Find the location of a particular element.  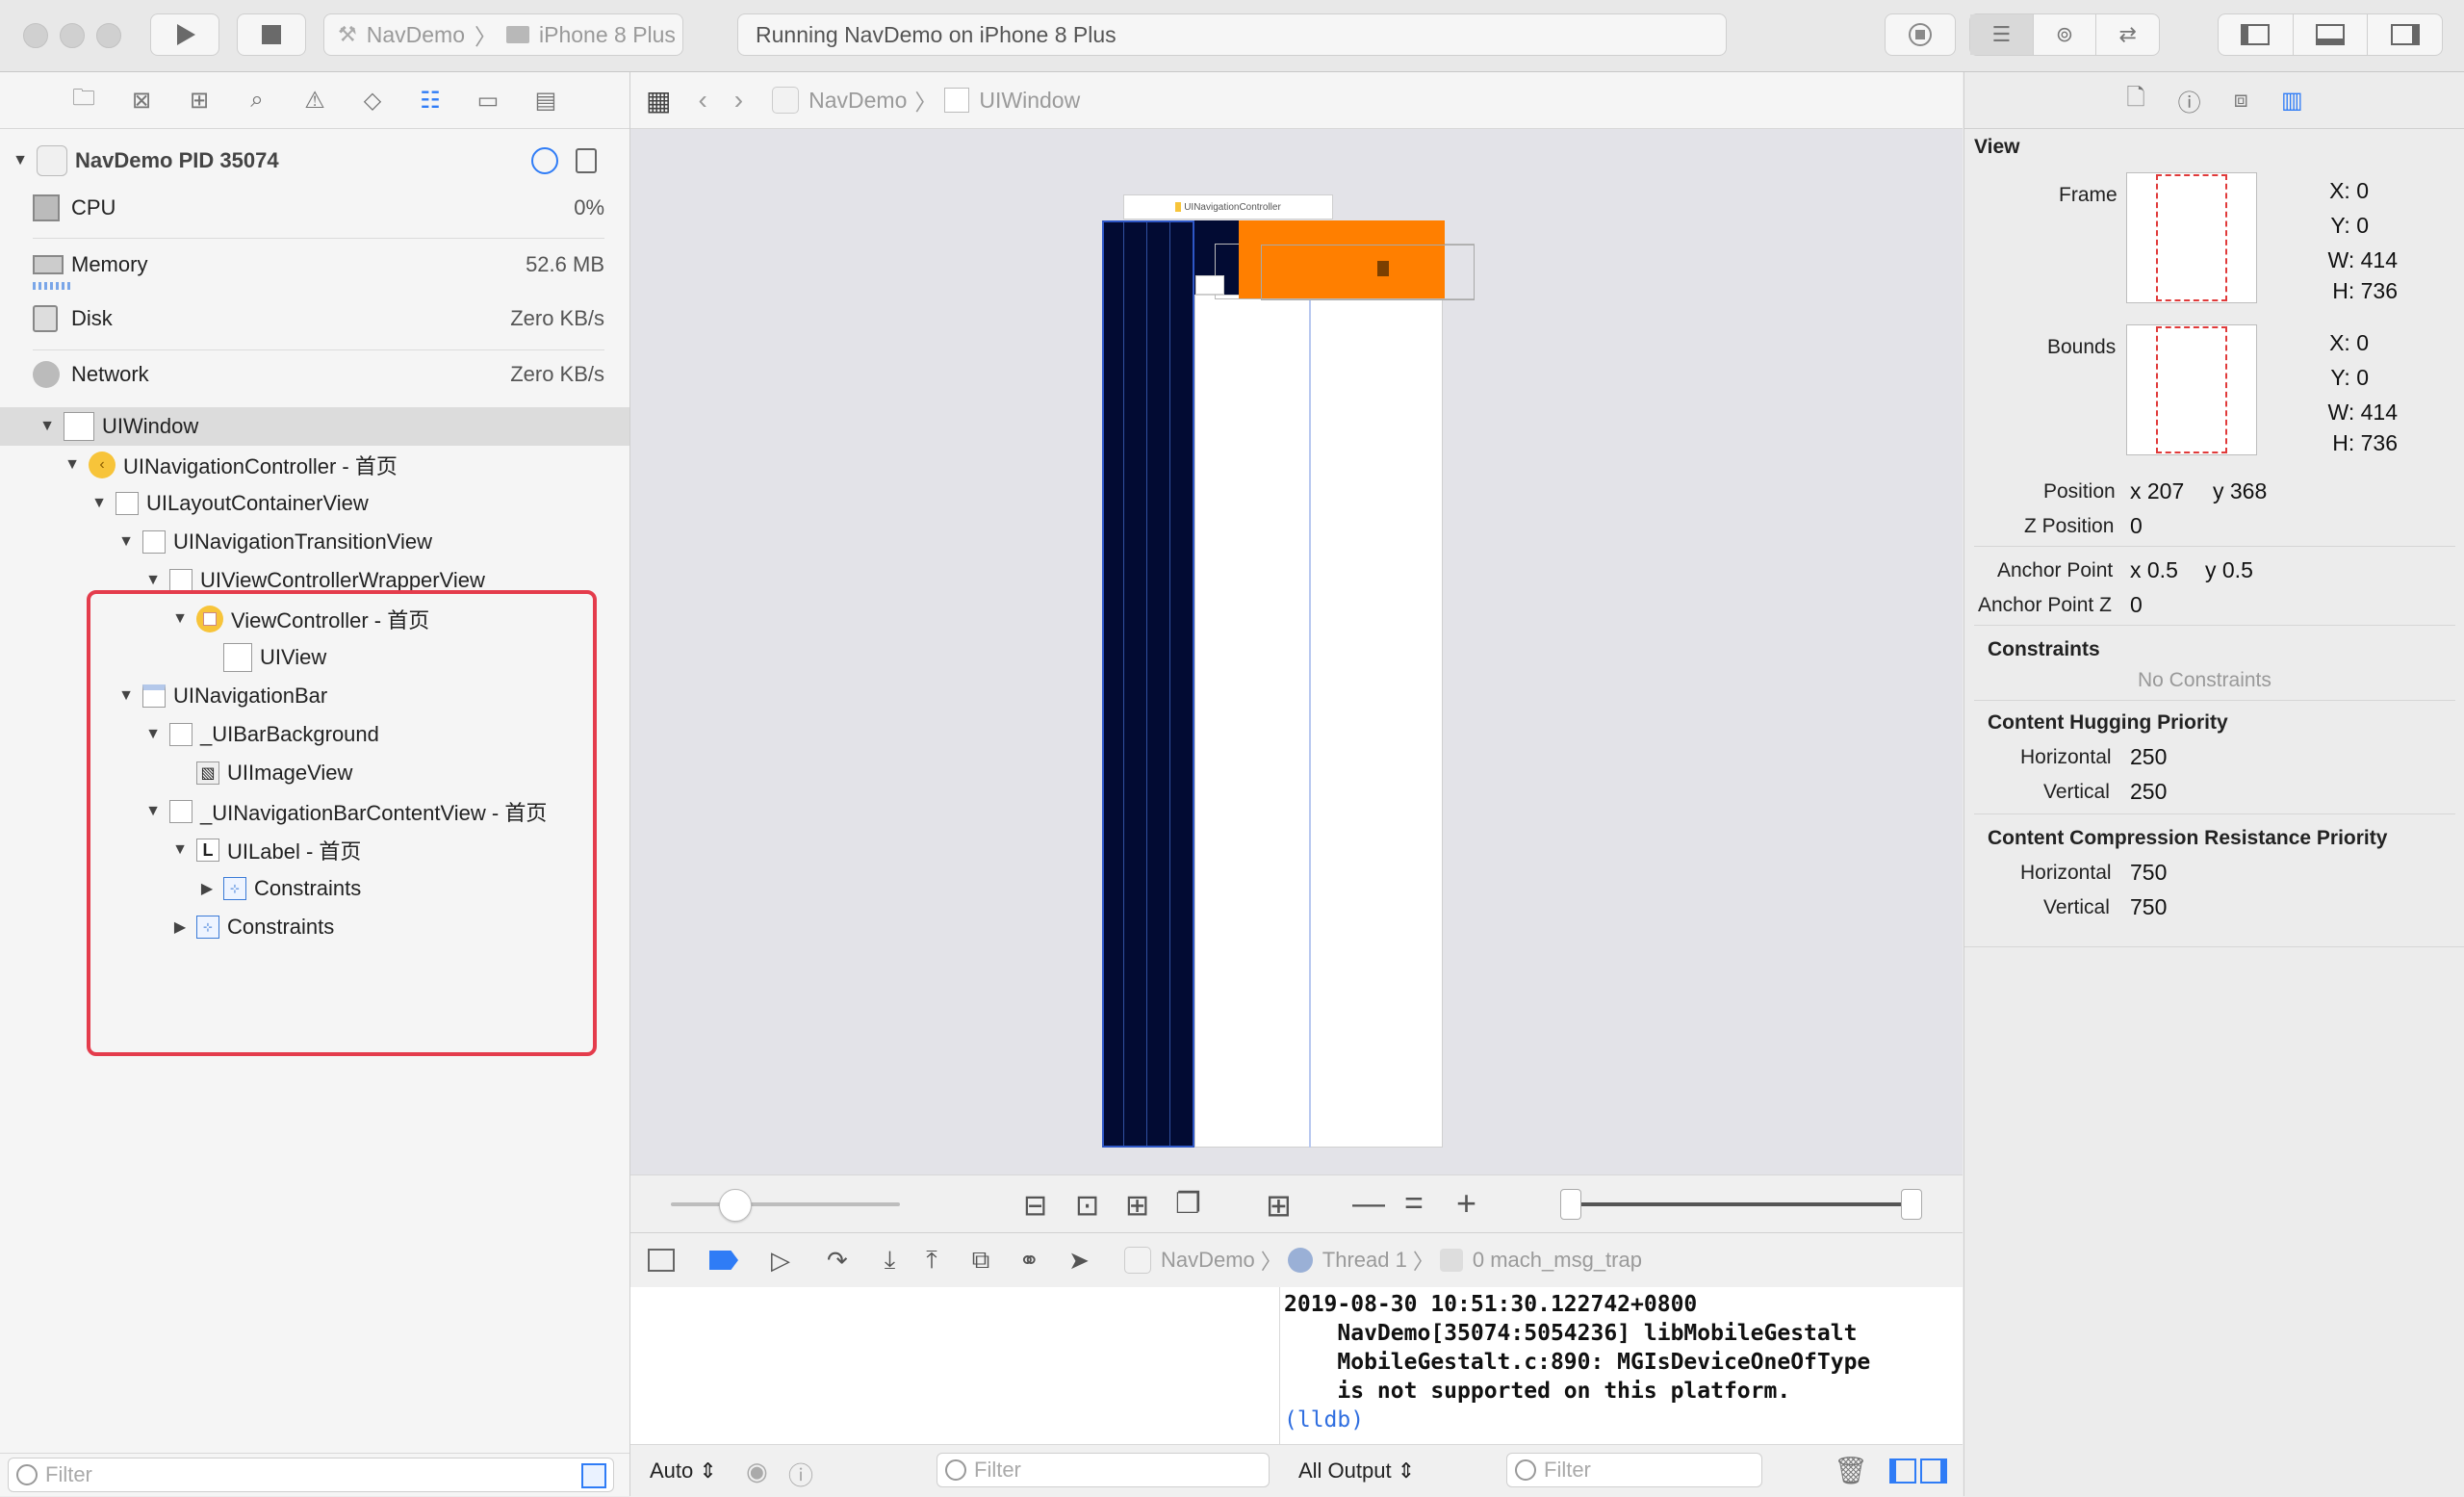

forward-icon: › is located at coordinates (738, 100).